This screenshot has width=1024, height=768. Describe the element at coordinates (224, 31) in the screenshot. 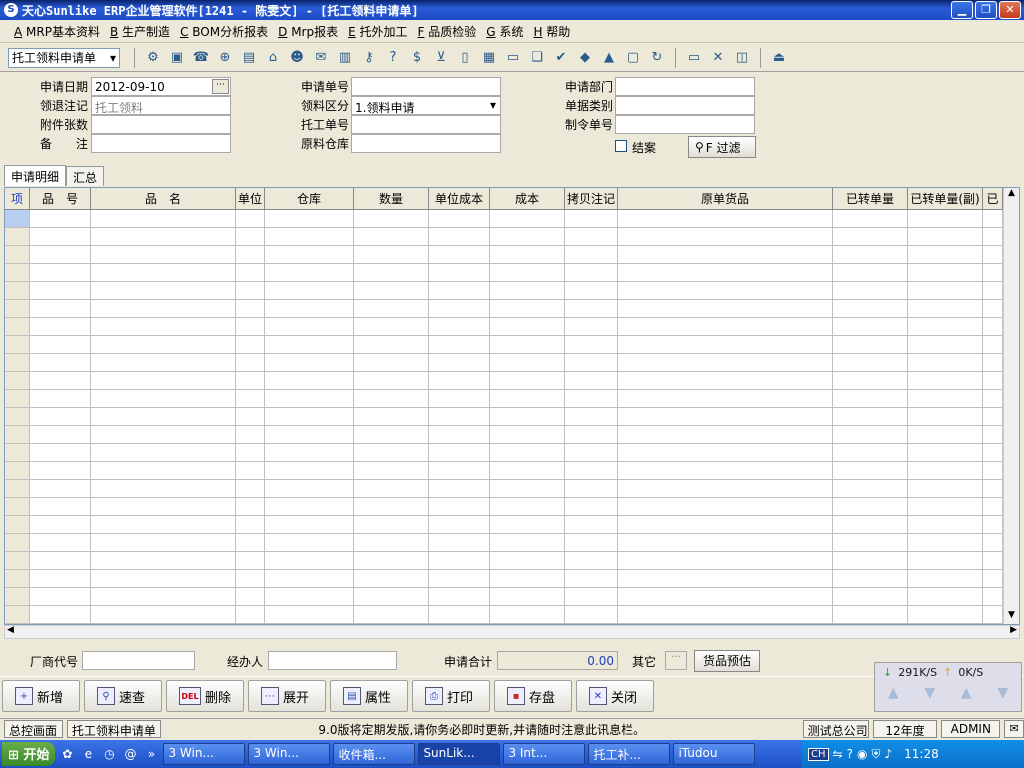

I see `menu-bom-report: C BOM分析报表` at that location.